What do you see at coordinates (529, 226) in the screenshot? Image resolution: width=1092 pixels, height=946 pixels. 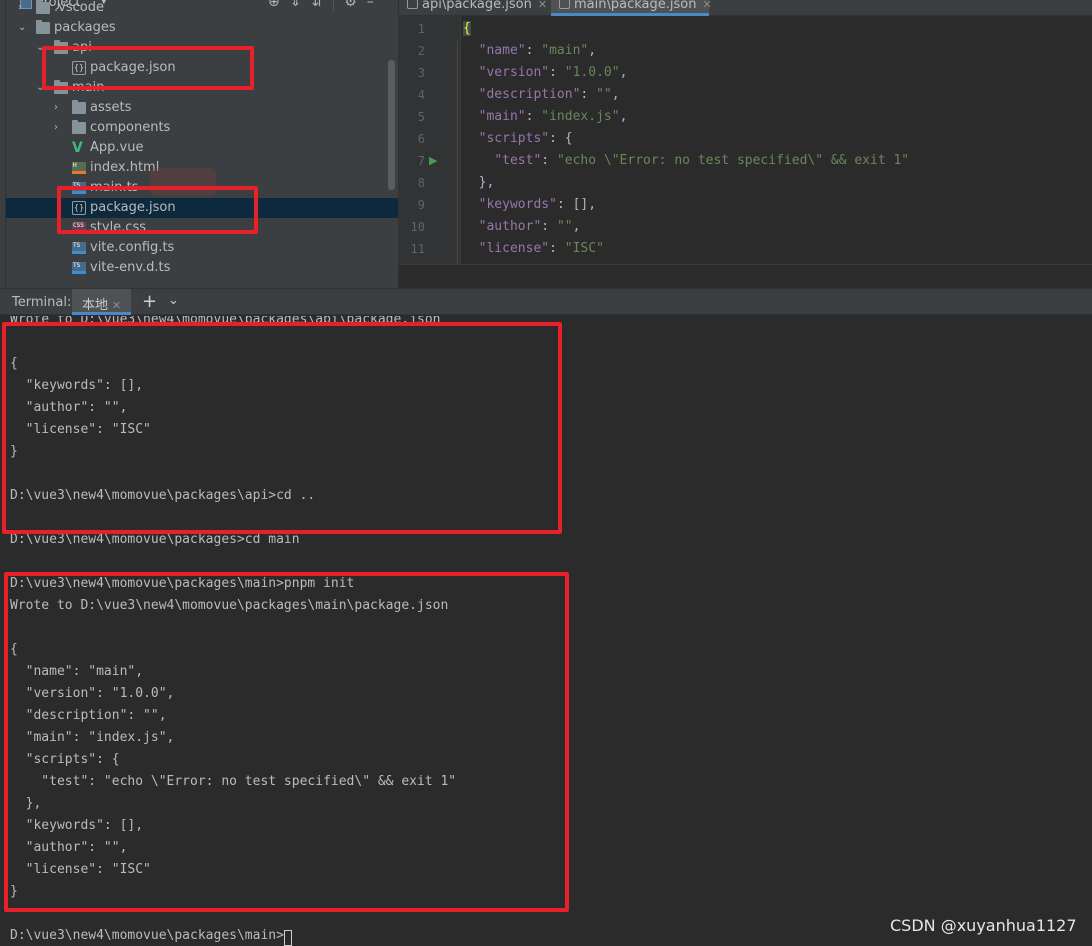 I see `code-line: "author": "",` at bounding box center [529, 226].